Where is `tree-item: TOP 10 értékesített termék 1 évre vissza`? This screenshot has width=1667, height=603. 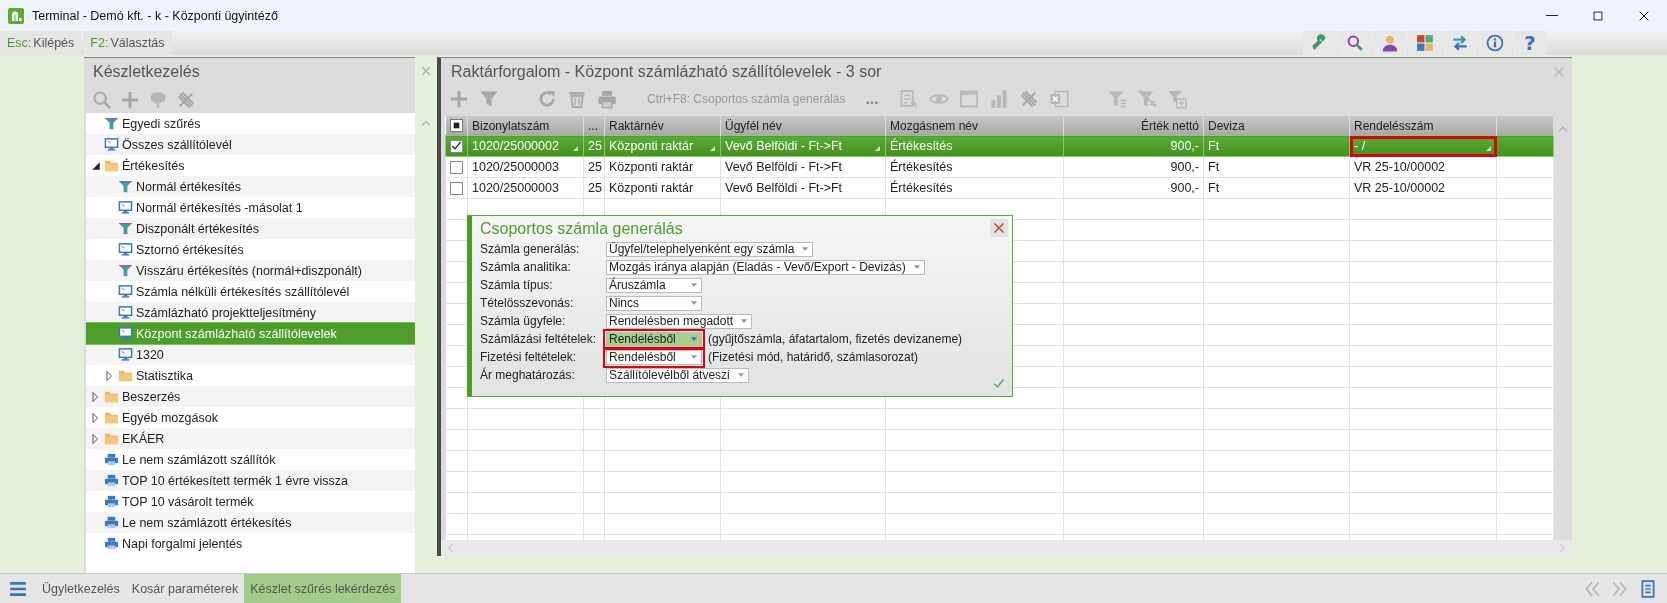
tree-item: TOP 10 értékesített termék 1 évre vissza is located at coordinates (250, 480).